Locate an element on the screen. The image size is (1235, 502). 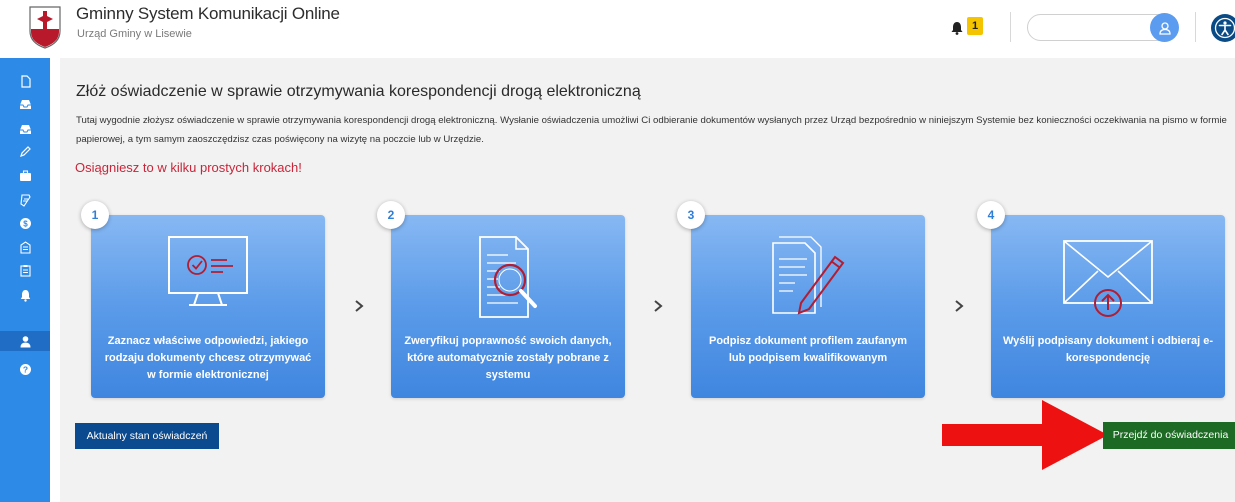
clipboard-icon is located at coordinates (25, 270).